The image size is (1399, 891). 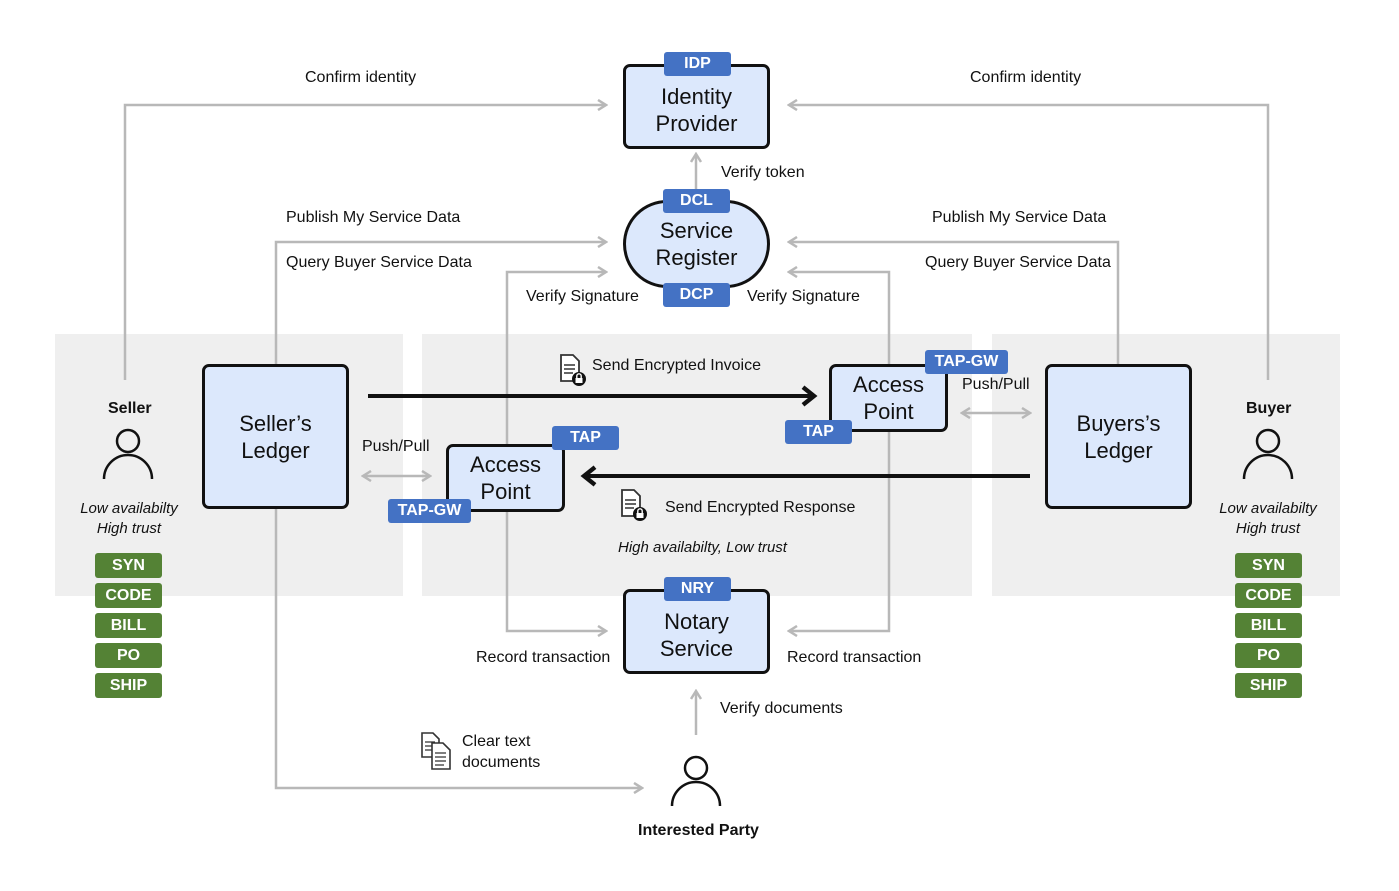 What do you see at coordinates (1268, 655) in the screenshot?
I see `buyer-tag-po: PO` at bounding box center [1268, 655].